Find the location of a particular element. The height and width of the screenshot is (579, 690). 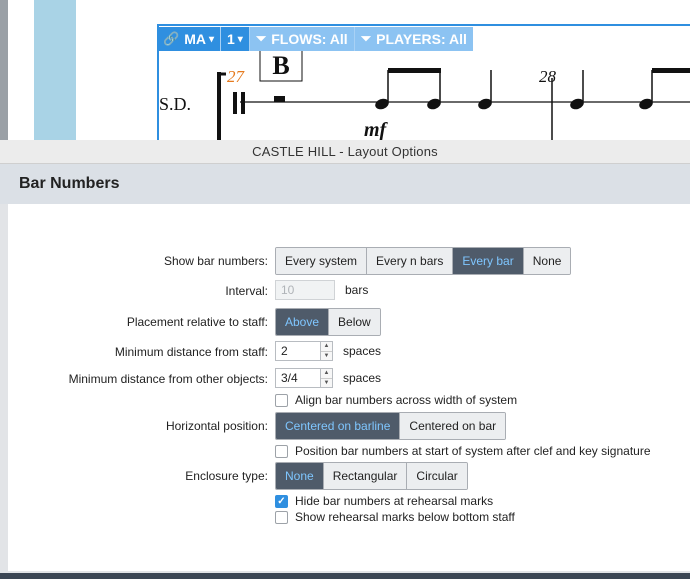

interval-unit: bars is located at coordinates (357, 290).